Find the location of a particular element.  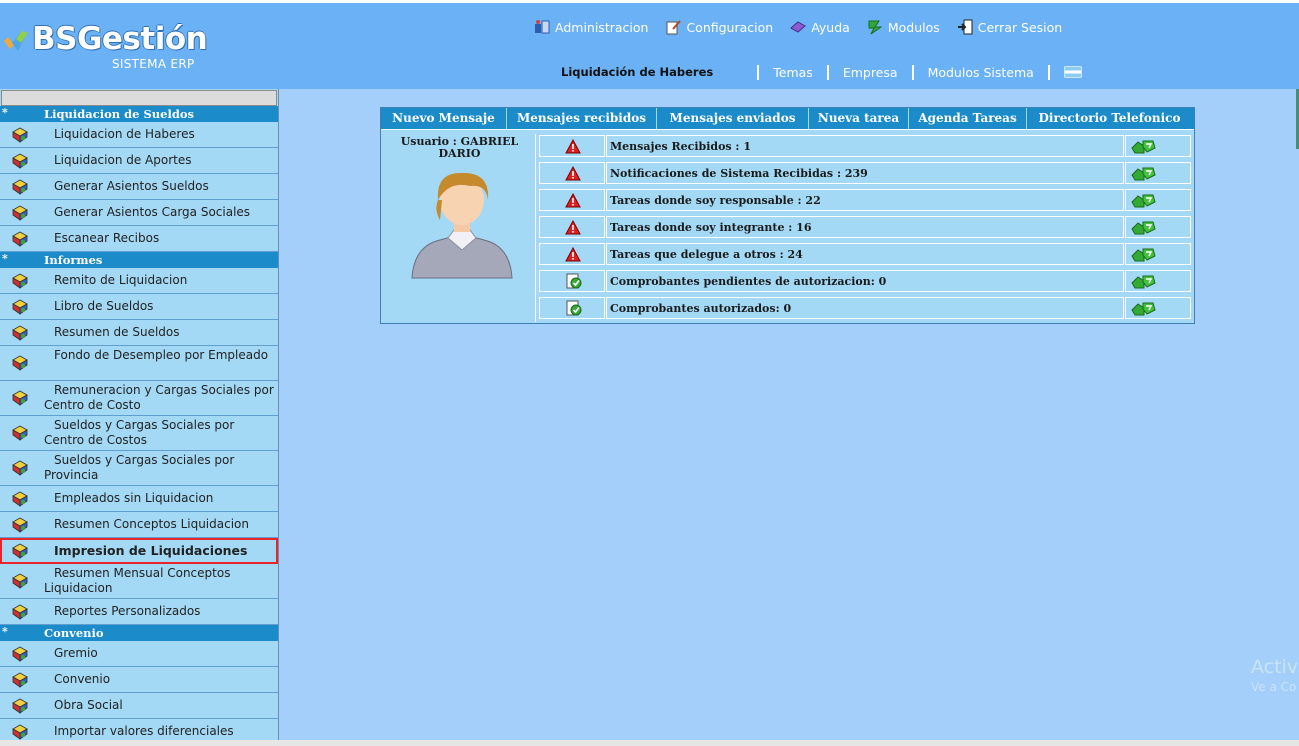

nav-administracion: Administracion is located at coordinates (591, 27).